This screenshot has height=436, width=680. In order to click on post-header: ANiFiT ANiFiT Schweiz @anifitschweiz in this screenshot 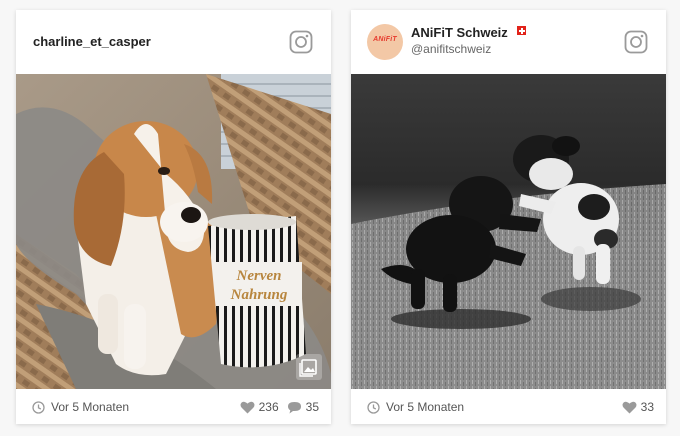, I will do `click(508, 42)`.